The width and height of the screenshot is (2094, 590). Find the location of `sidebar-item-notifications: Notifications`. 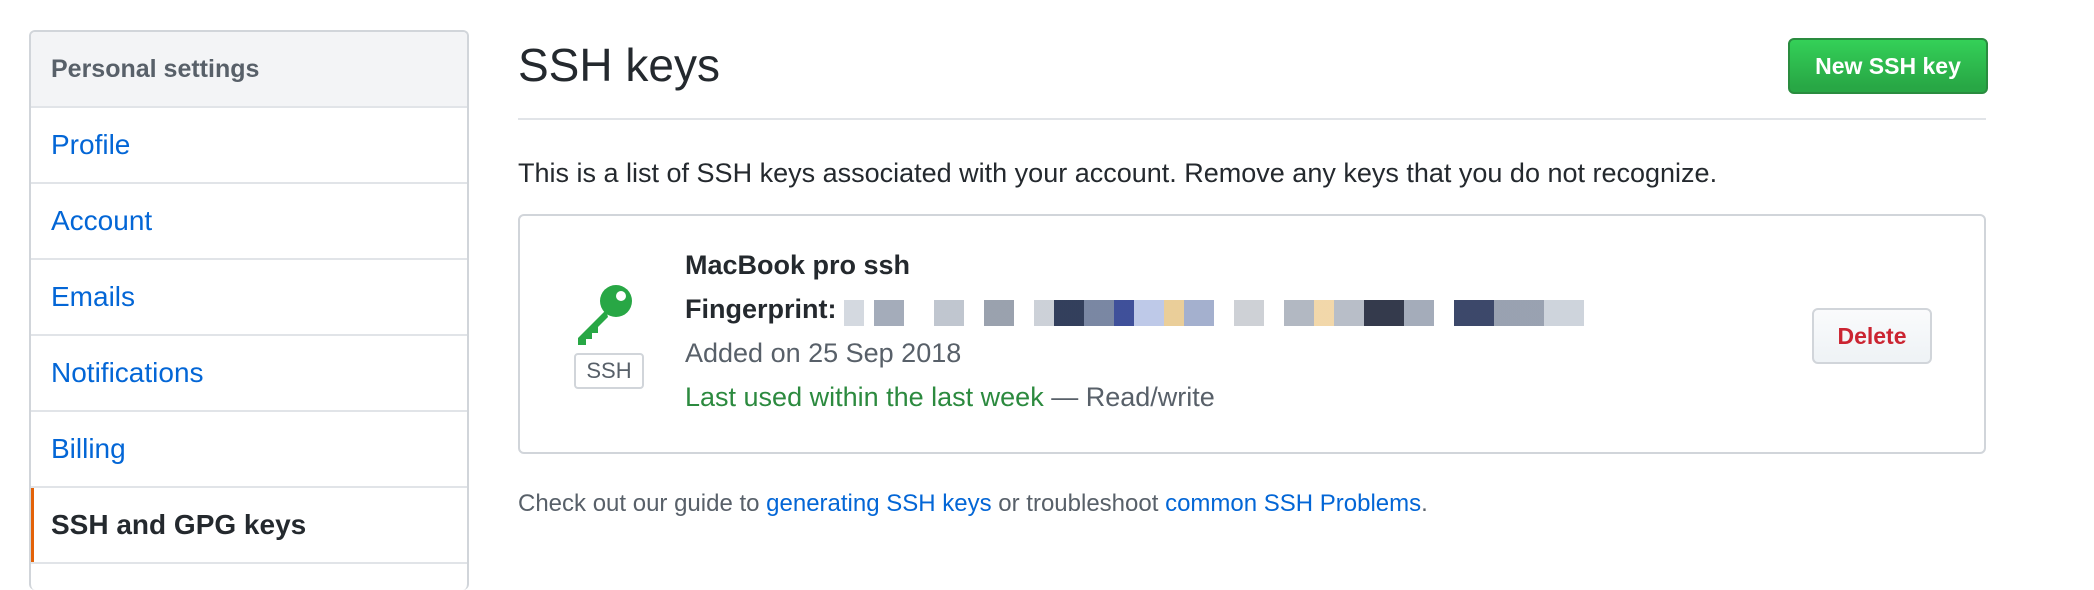

sidebar-item-notifications: Notifications is located at coordinates (249, 374).